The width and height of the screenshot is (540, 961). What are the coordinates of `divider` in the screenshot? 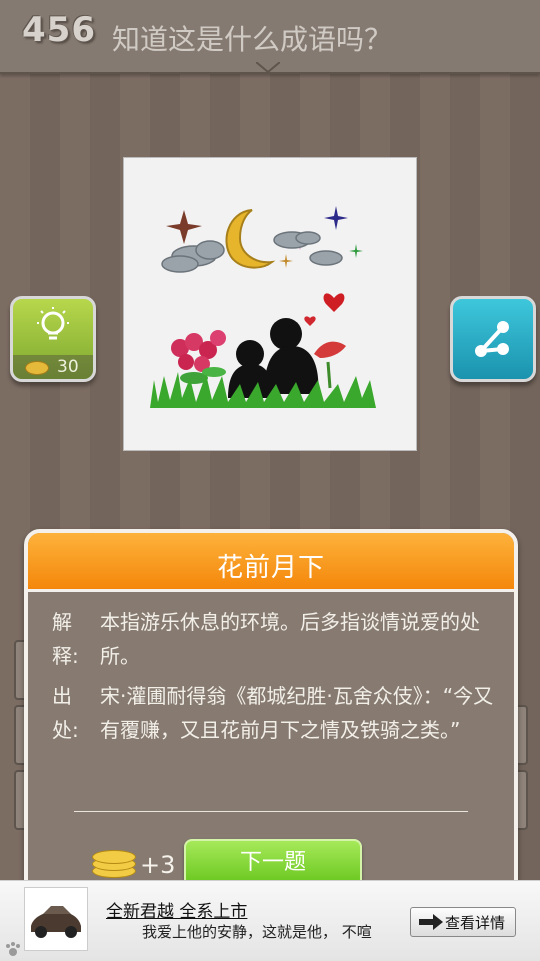 It's located at (271, 811).